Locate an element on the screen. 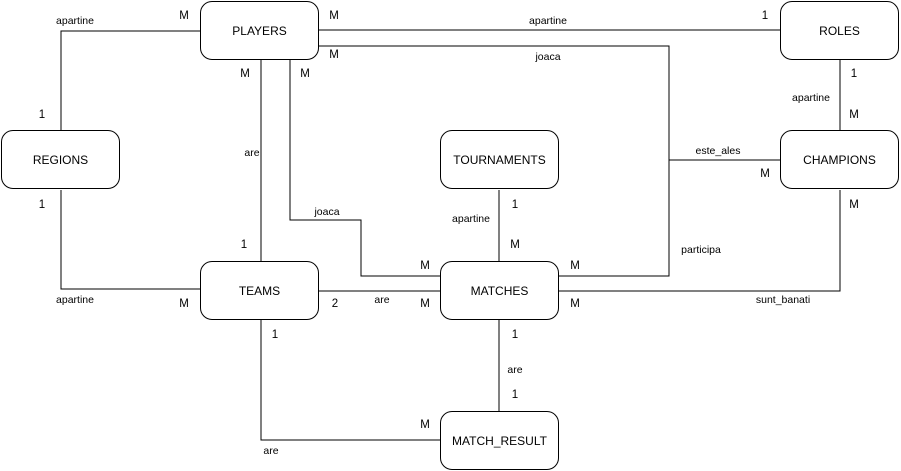 The width and height of the screenshot is (901, 471). cardinality-players-matches-matches: M is located at coordinates (425, 266).